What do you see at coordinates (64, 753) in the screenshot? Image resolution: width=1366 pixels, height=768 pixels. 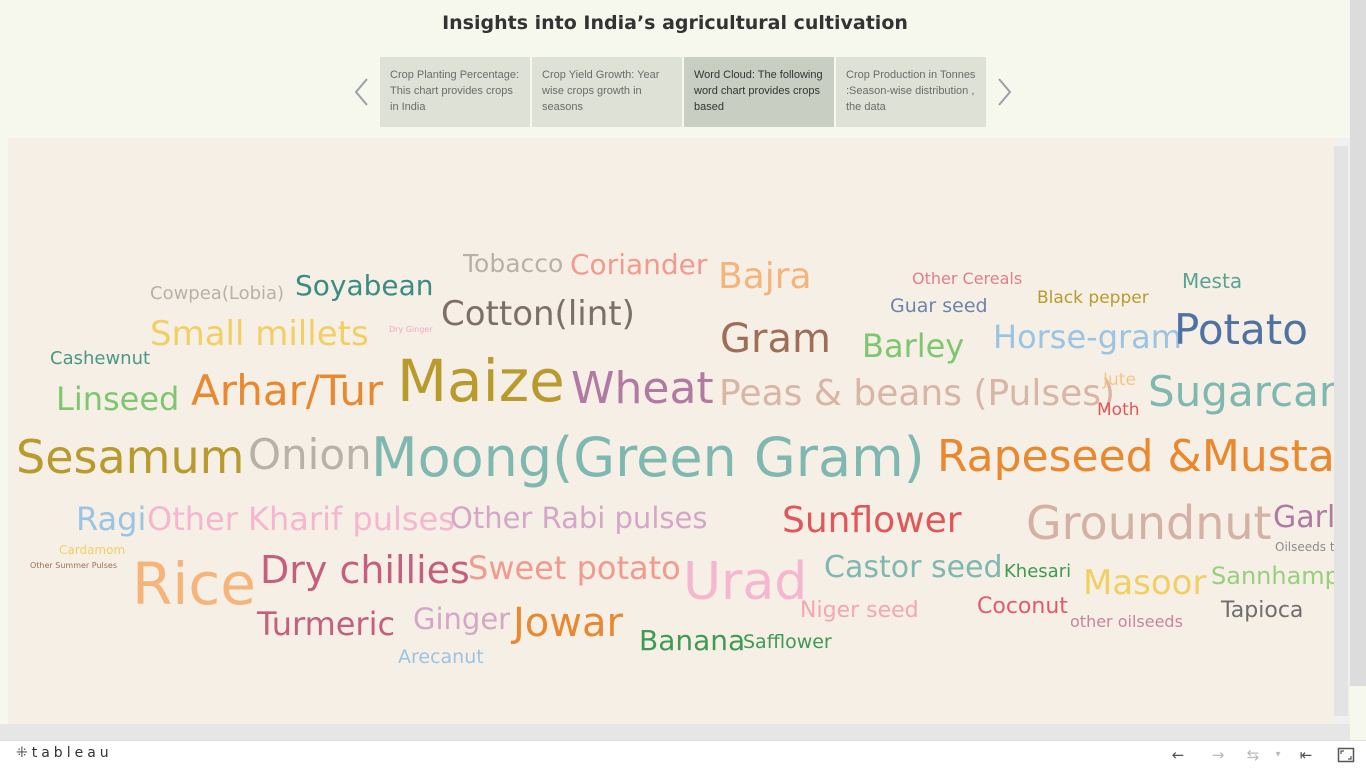 I see `tableau-logo: ⁜ tableau` at bounding box center [64, 753].